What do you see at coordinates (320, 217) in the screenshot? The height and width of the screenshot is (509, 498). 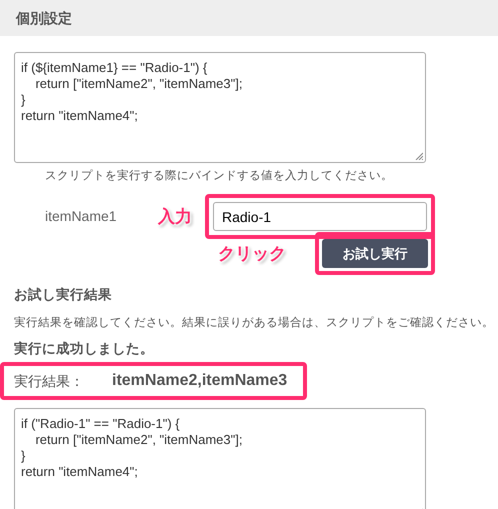 I see `text-field: Radio-1` at bounding box center [320, 217].